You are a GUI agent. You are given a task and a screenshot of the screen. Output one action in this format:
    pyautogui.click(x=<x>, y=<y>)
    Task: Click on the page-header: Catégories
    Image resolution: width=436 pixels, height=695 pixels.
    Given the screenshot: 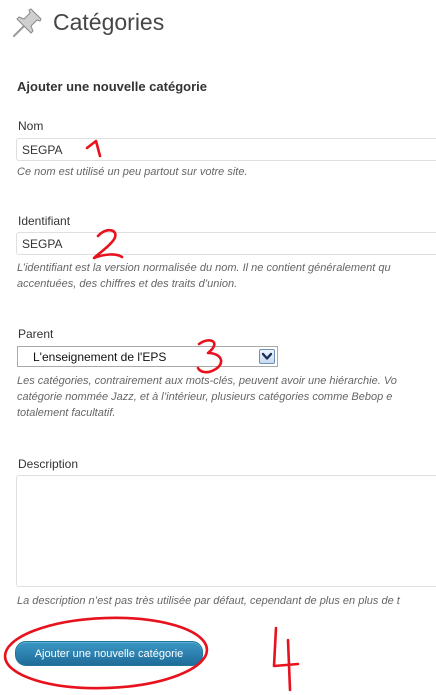 What is the action you would take?
    pyautogui.click(x=220, y=24)
    